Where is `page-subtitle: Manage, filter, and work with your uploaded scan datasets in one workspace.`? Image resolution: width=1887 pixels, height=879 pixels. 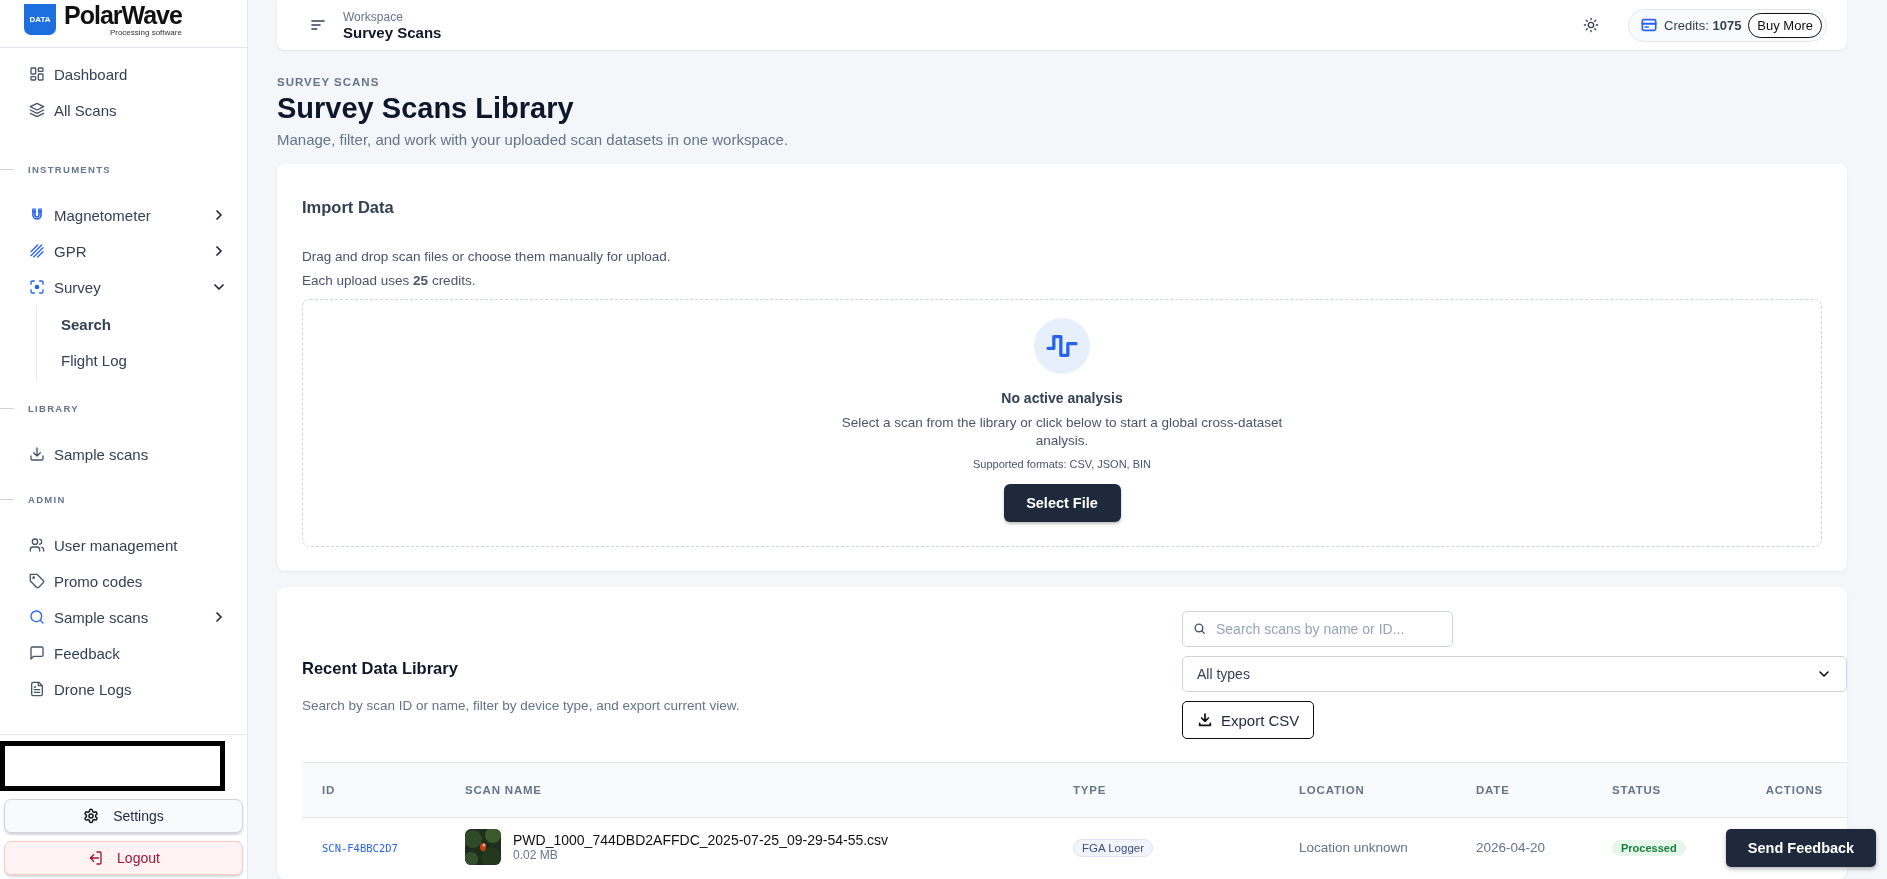 page-subtitle: Manage, filter, and work with your uploaded scan datasets in one workspace. is located at coordinates (533, 139).